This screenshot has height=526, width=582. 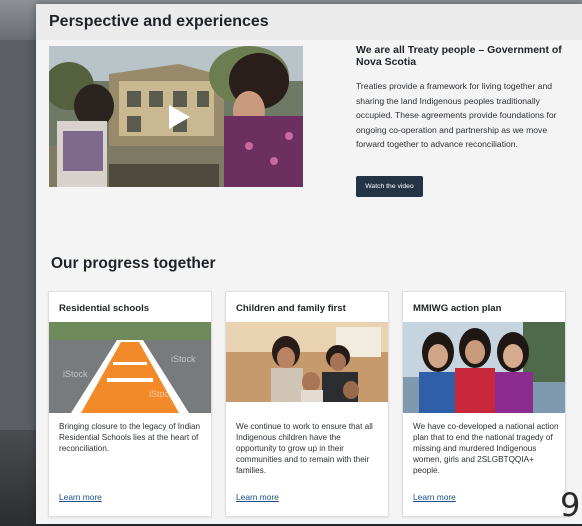 What do you see at coordinates (179, 117) in the screenshot?
I see `play-icon` at bounding box center [179, 117].